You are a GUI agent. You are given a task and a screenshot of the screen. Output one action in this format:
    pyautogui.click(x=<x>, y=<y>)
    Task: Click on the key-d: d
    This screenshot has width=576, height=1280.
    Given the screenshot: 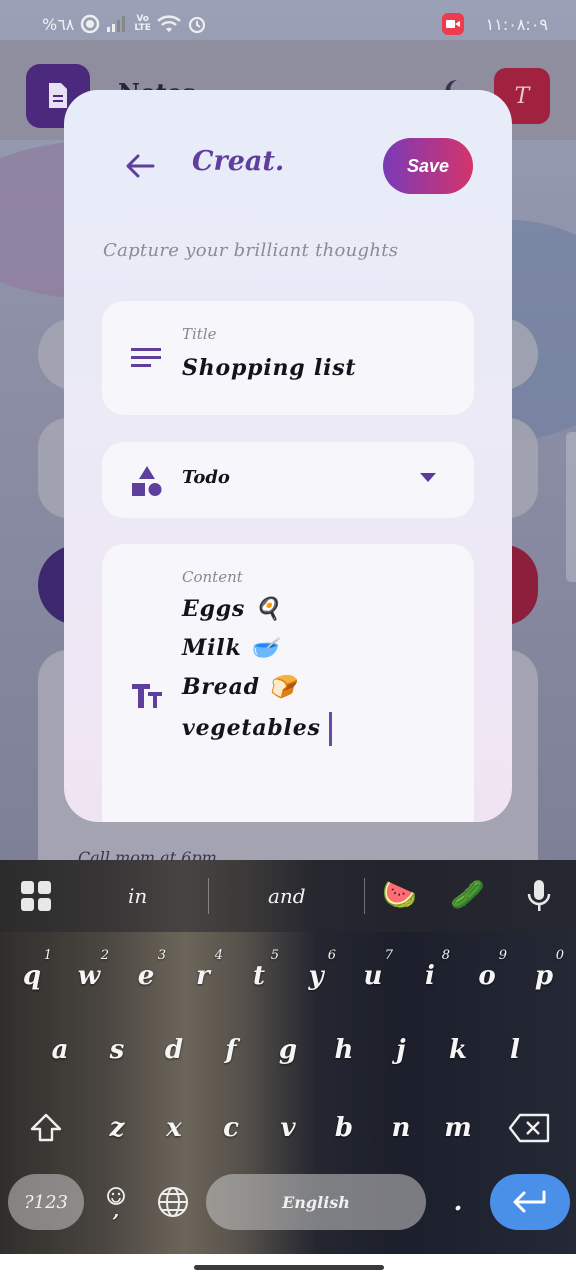 What is the action you would take?
    pyautogui.click(x=174, y=1050)
    